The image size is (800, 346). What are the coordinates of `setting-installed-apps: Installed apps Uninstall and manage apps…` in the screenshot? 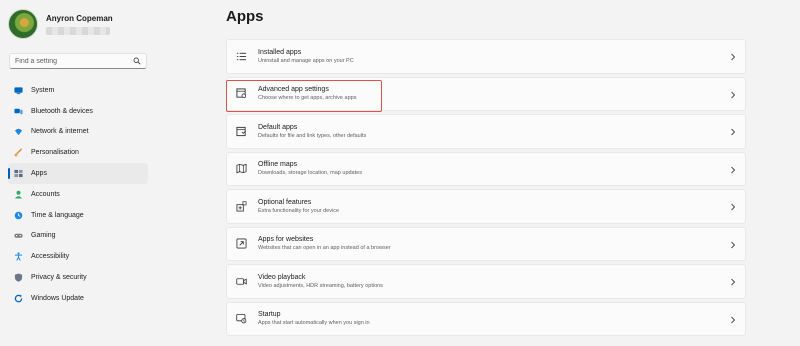 It's located at (486, 56).